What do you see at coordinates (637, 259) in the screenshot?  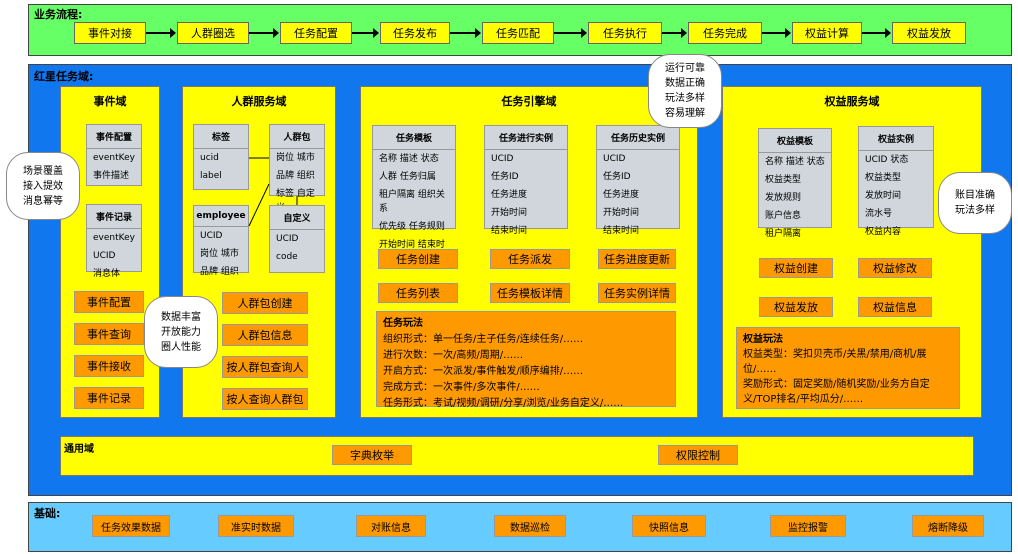 I see `task-button-3: 任务进度更新` at bounding box center [637, 259].